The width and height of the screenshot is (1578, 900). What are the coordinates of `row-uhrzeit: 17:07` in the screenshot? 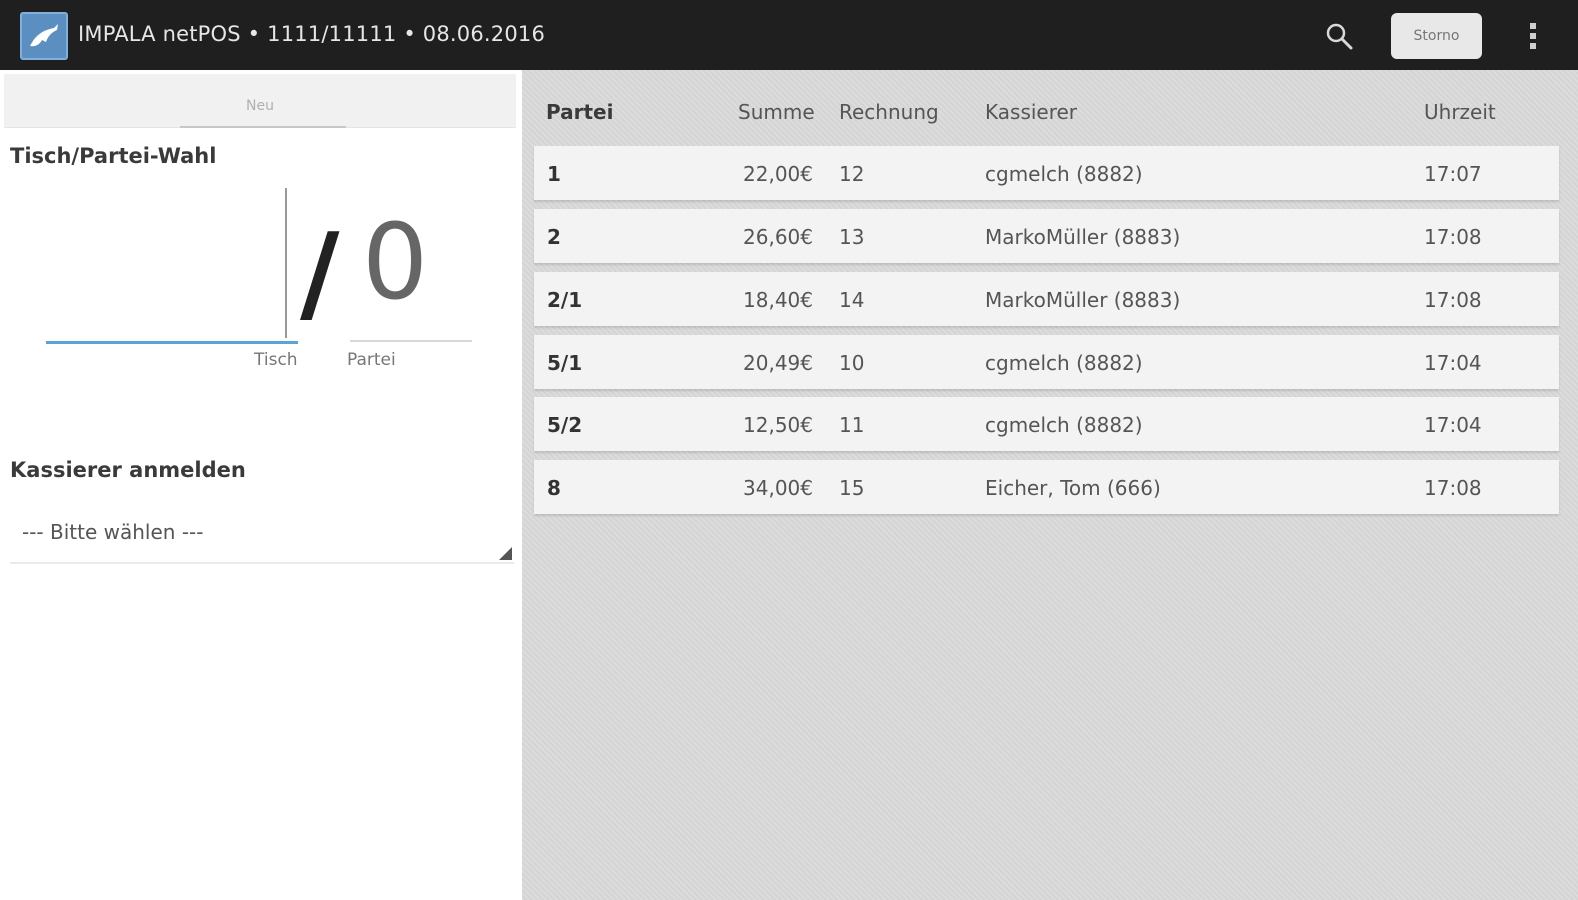 It's located at (1453, 174).